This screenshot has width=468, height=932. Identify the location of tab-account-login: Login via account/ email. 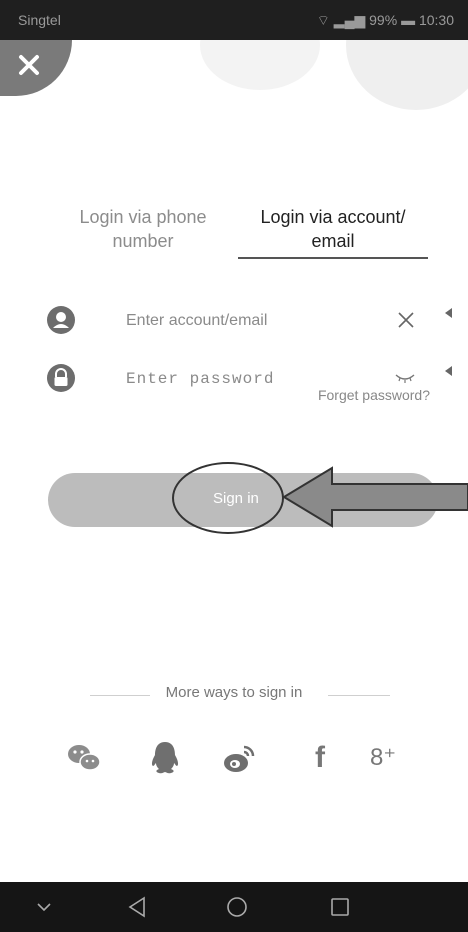
(333, 232).